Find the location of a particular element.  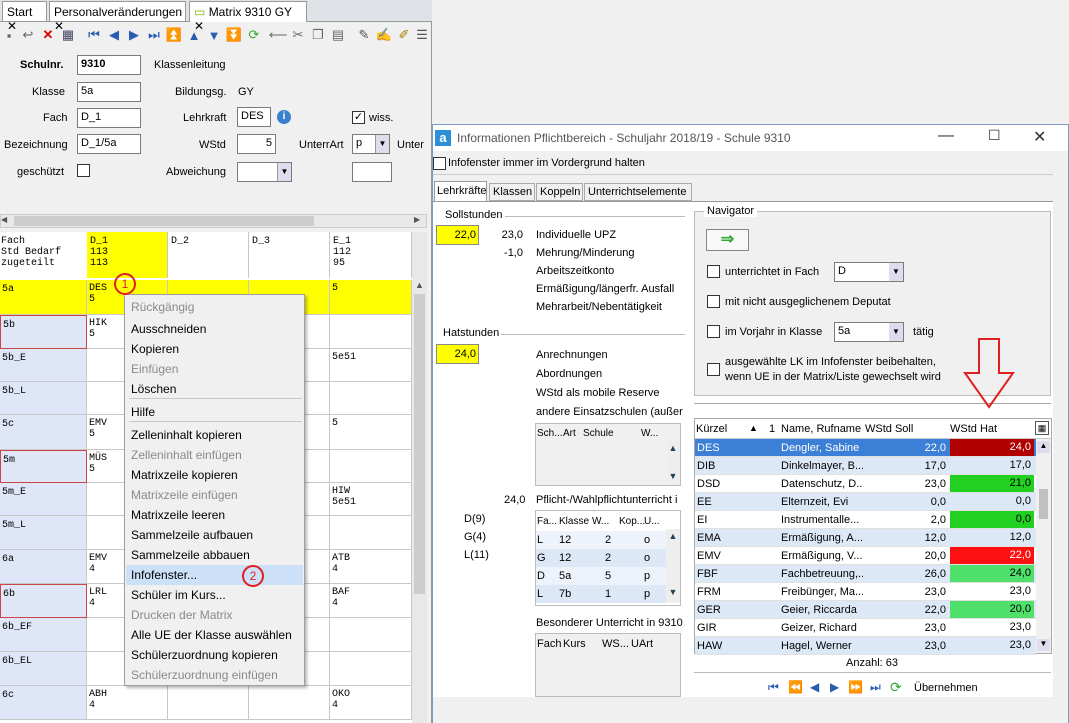

matrix-row-key: 5b_E is located at coordinates (43, 365).